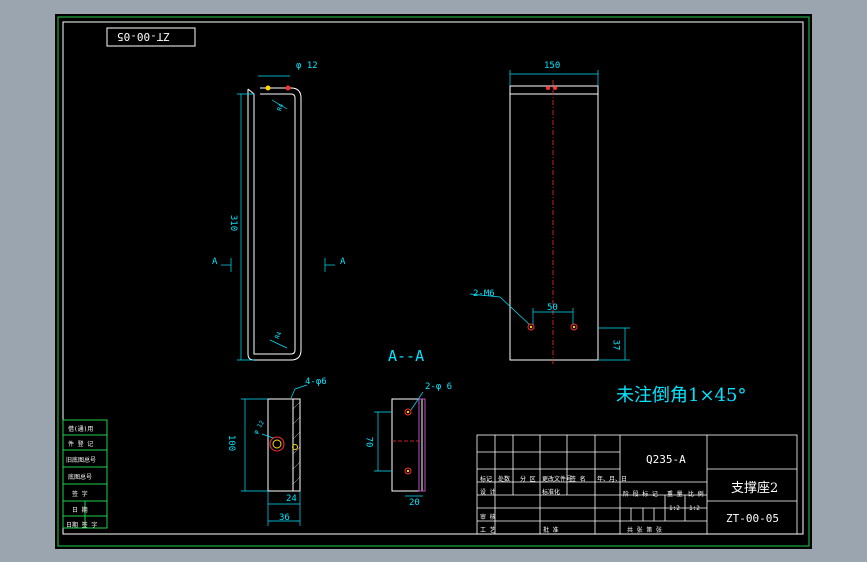 Image resolution: width=867 pixels, height=562 pixels. What do you see at coordinates (552, 308) in the screenshot?
I see `dim-front-spacing: 50` at bounding box center [552, 308].